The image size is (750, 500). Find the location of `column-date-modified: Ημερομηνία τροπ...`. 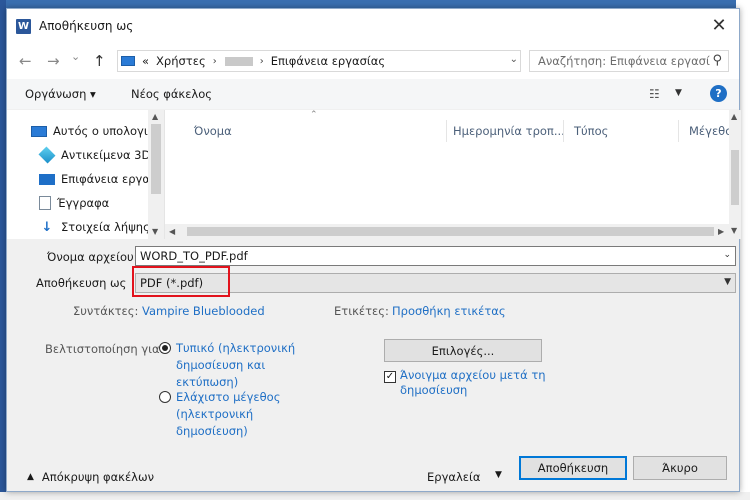

column-date-modified: Ημερομηνία τροπ... is located at coordinates (509, 131).